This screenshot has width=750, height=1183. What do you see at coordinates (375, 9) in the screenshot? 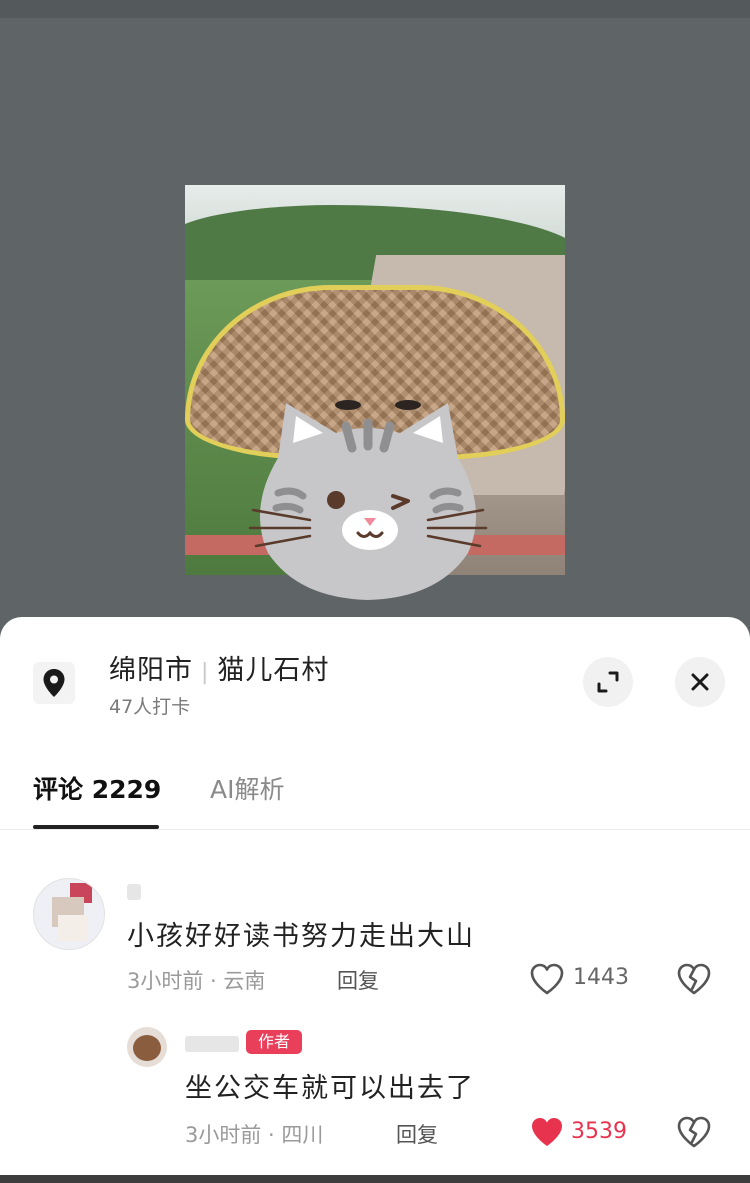
I see `status-strip` at bounding box center [375, 9].